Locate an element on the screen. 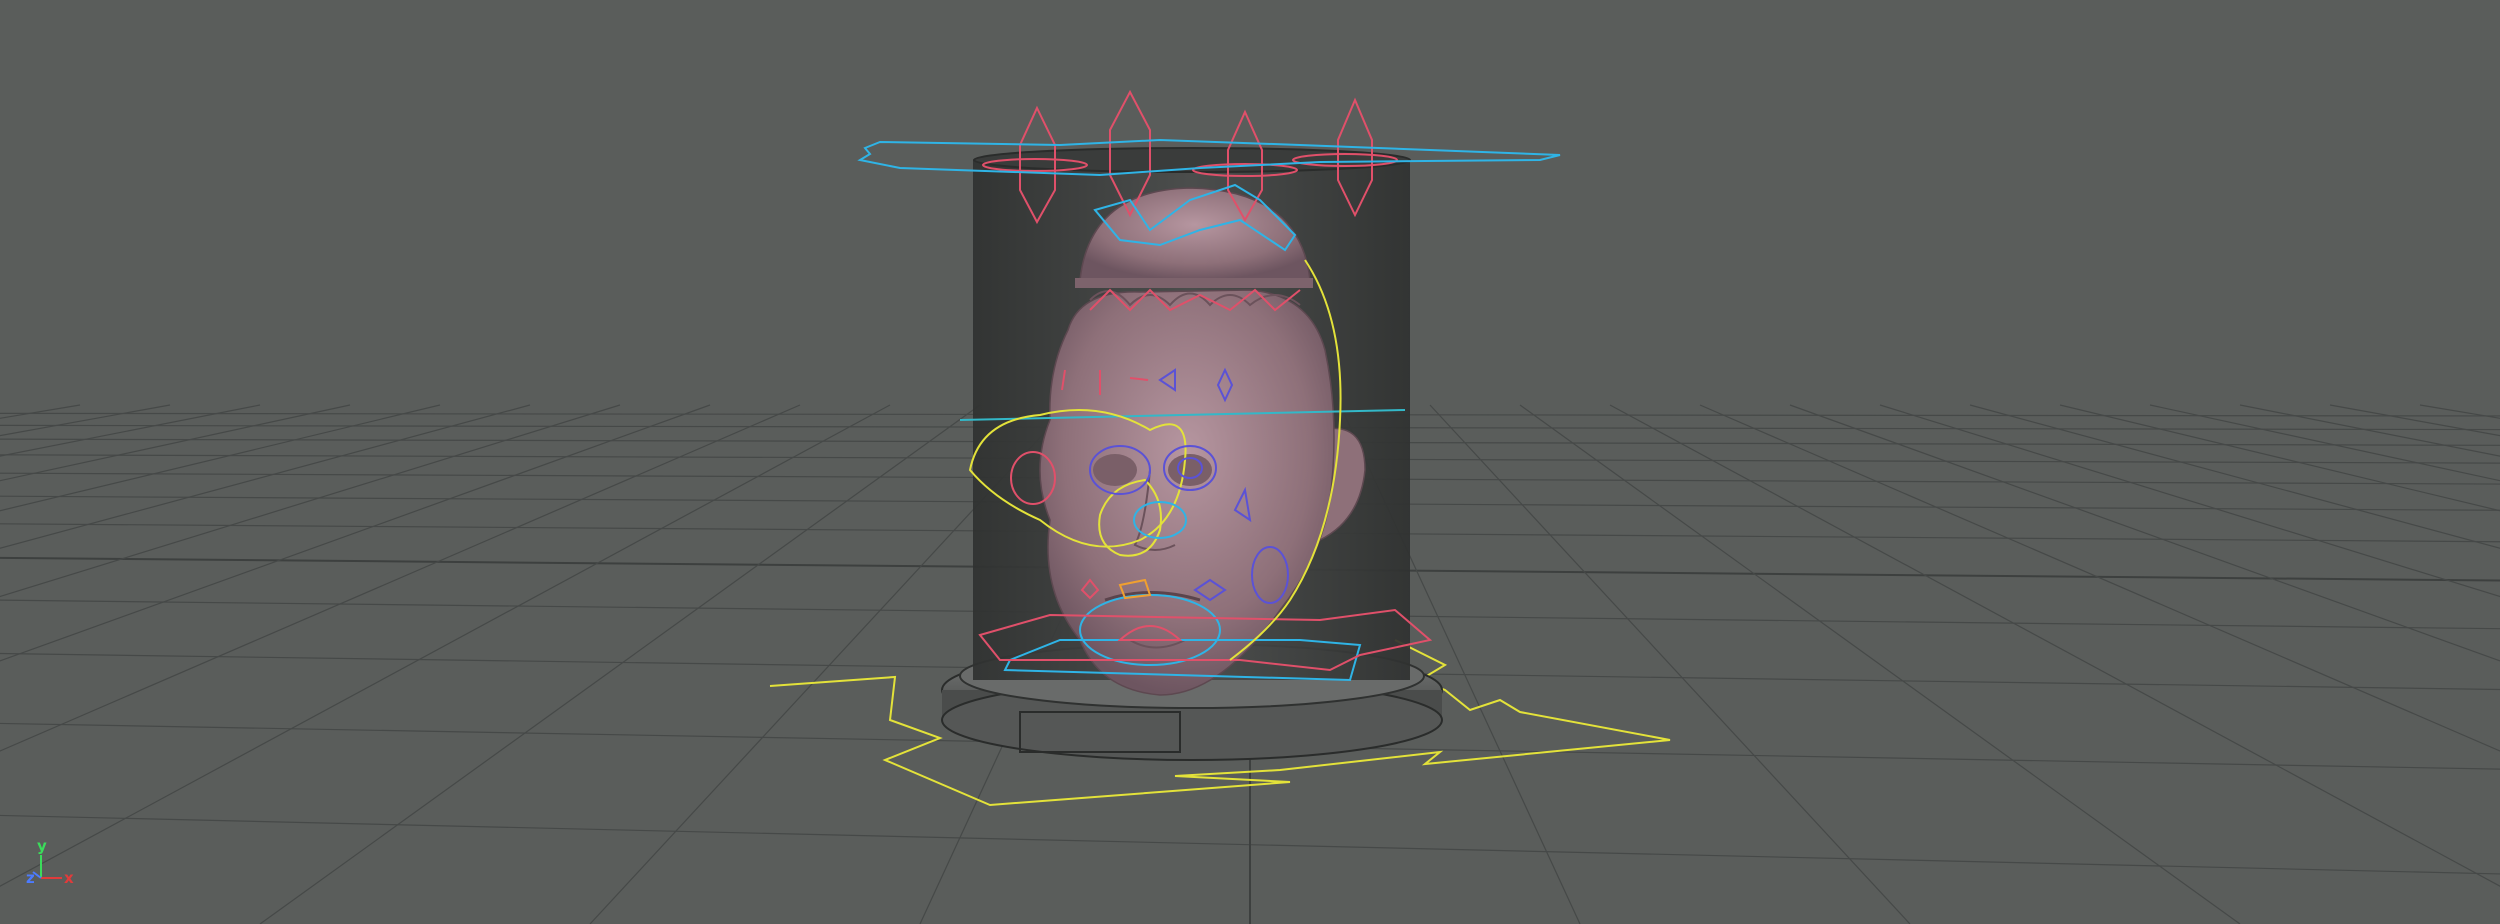  axis-gizmo: y z x is located at coordinates (50, 862).